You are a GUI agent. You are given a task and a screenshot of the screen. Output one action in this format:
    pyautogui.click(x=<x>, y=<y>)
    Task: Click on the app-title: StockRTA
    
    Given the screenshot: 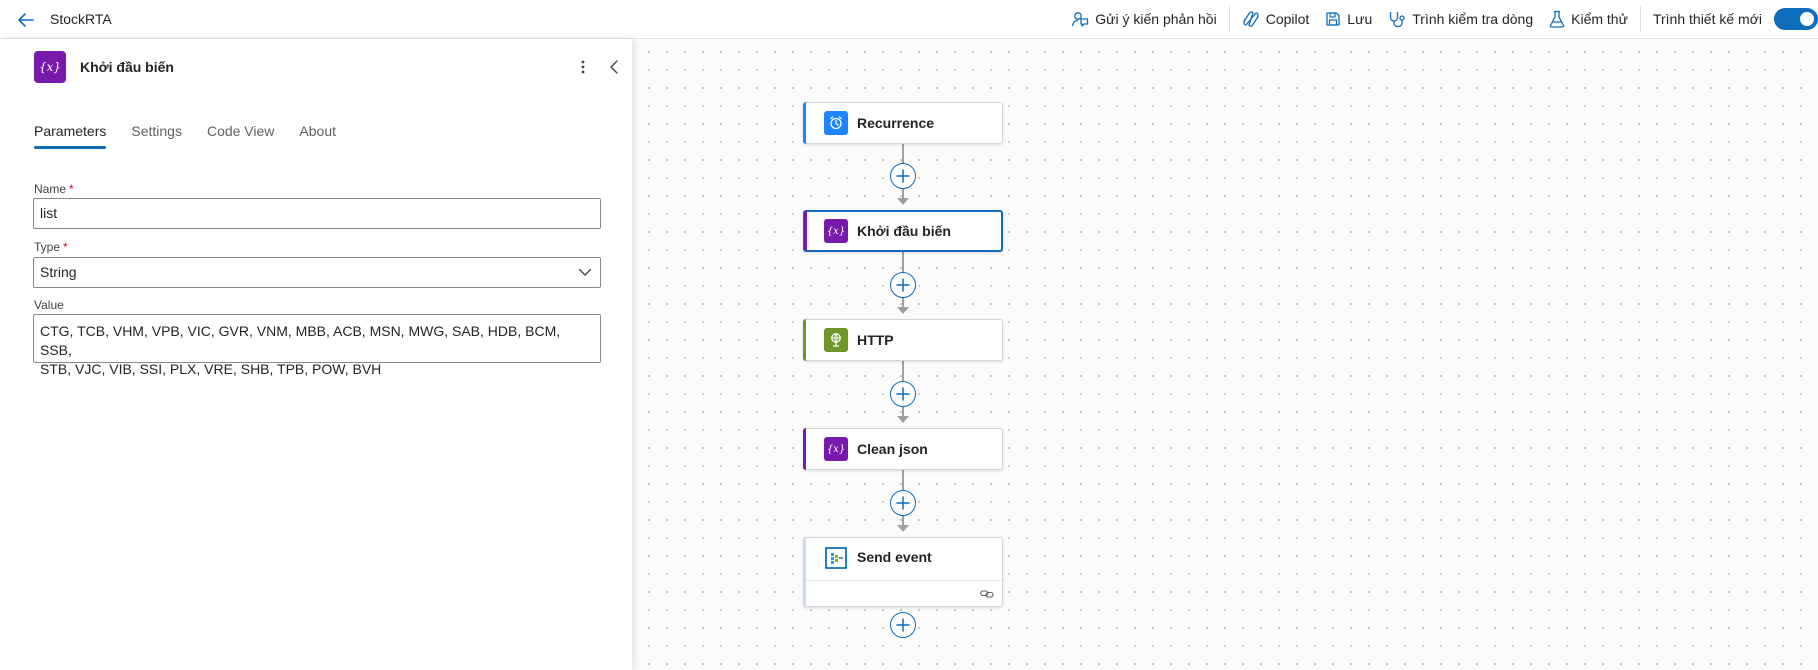 What is the action you would take?
    pyautogui.click(x=81, y=19)
    